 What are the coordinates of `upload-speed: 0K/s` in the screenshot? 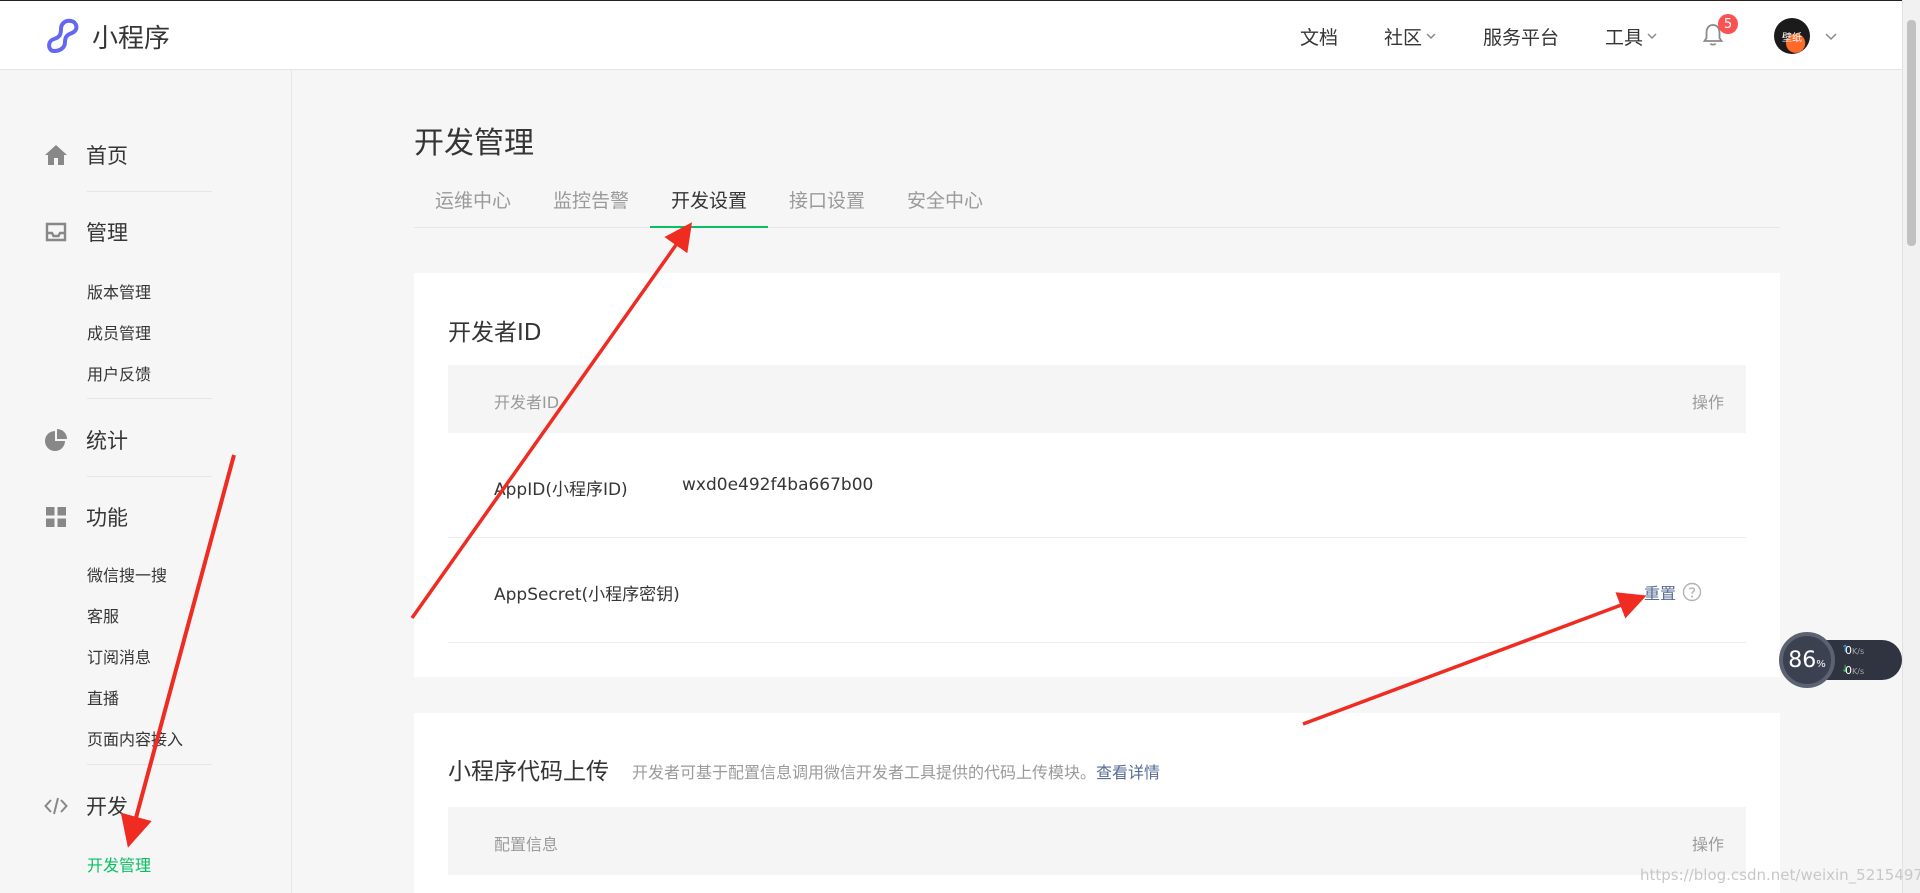 It's located at (1854, 650).